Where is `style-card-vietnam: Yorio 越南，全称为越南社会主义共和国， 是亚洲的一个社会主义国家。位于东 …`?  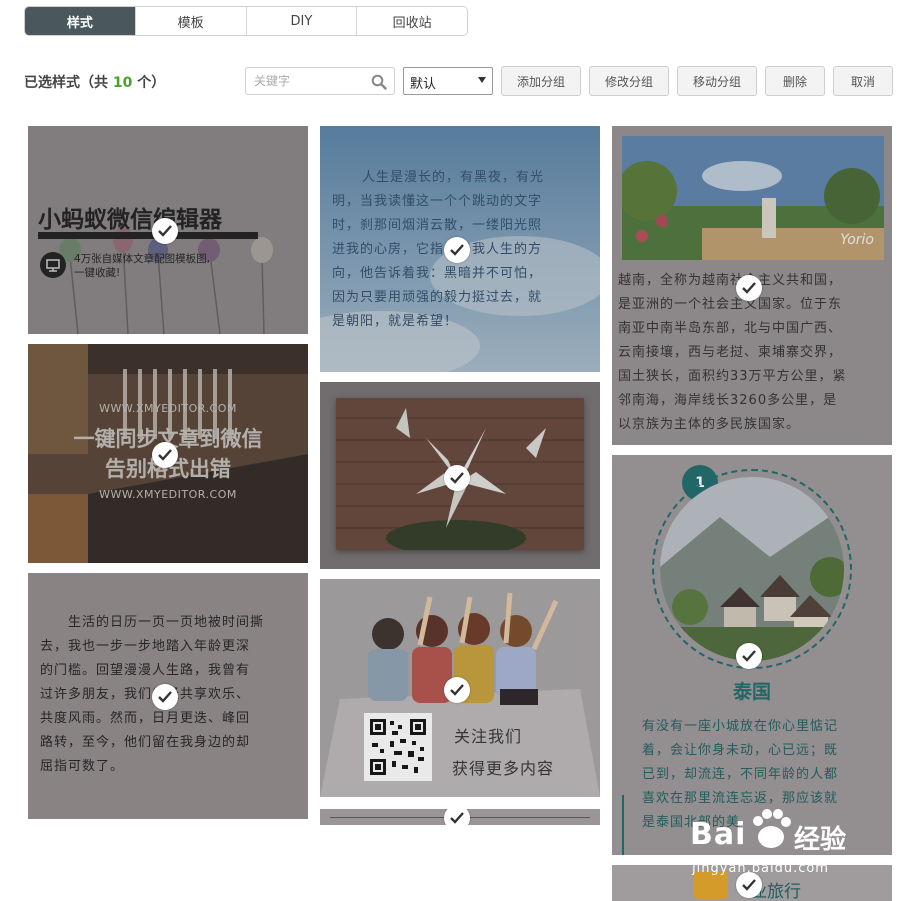 style-card-vietnam: Yorio 越南，全称为越南社会主义共和国， 是亚洲的一个社会主义国家。位于东 … is located at coordinates (752, 285).